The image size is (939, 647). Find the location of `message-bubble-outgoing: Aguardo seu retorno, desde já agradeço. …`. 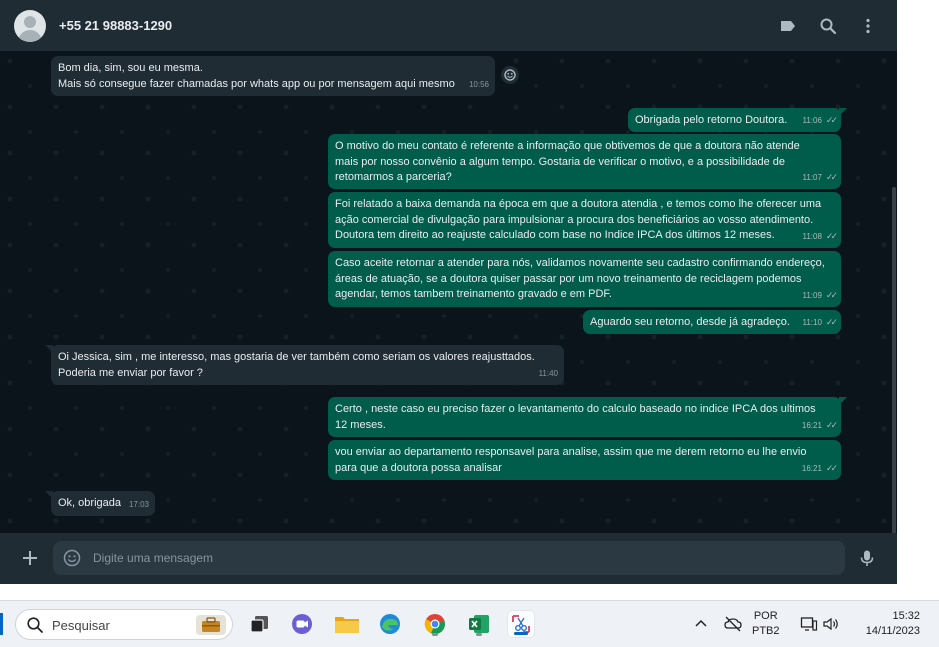

message-bubble-outgoing: Aguardo seu retorno, desde já agradeço. … is located at coordinates (712, 322).